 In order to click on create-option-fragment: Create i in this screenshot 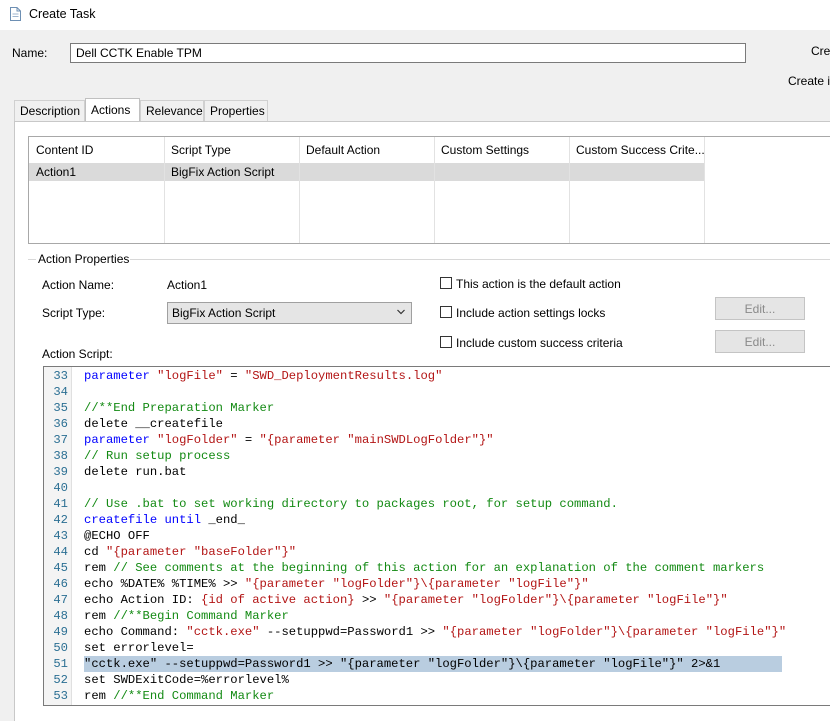, I will do `click(809, 81)`.